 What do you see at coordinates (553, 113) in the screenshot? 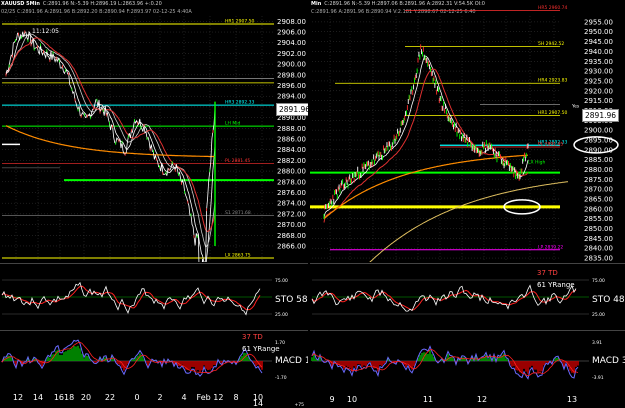
I see `hr-level-3-label: HR1 2907.50` at bounding box center [553, 113].